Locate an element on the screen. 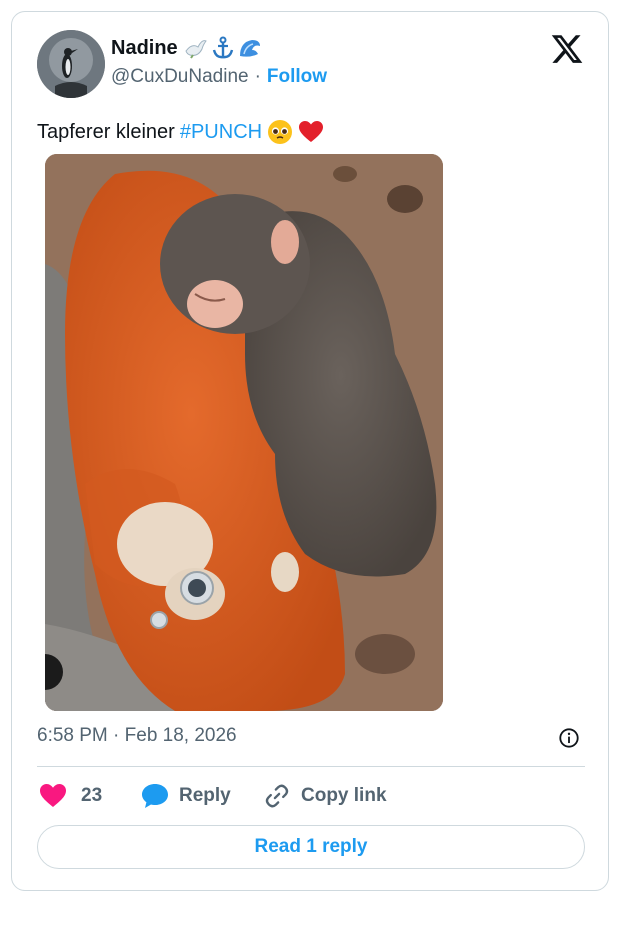 The width and height of the screenshot is (620, 925). penguin-avatar-icon is located at coordinates (71, 64).